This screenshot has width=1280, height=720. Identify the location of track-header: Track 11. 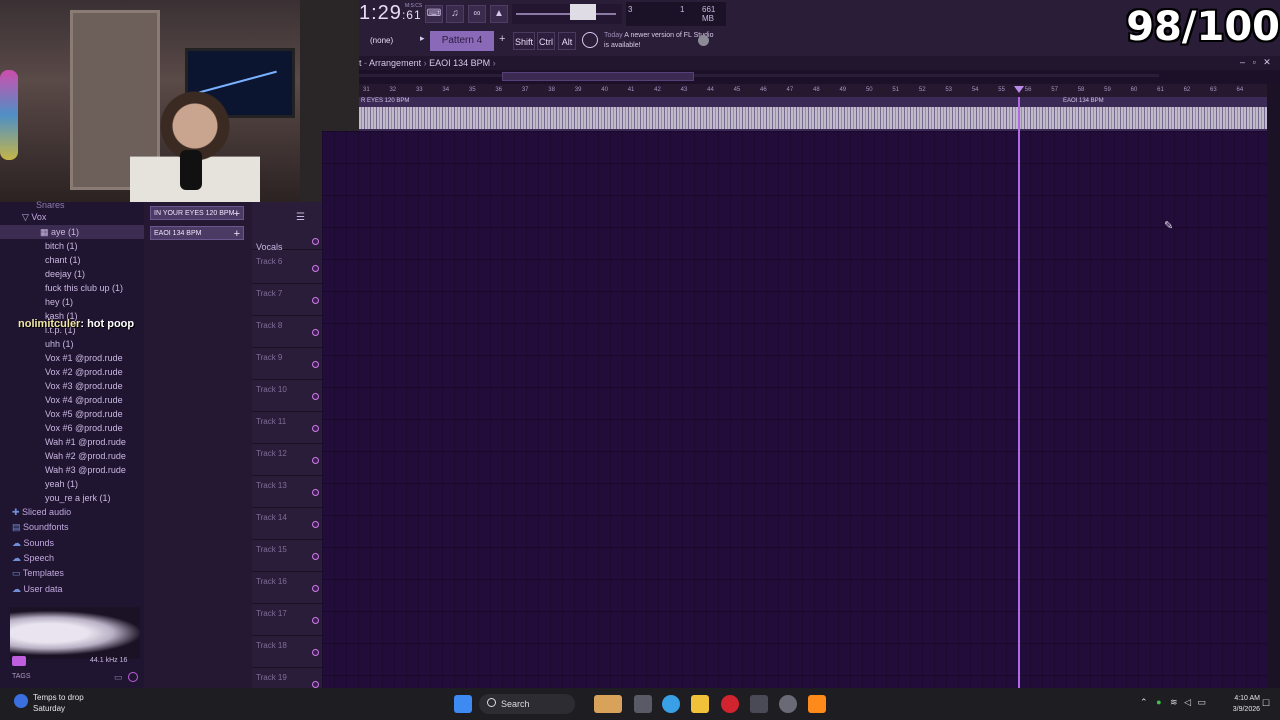
(287, 428).